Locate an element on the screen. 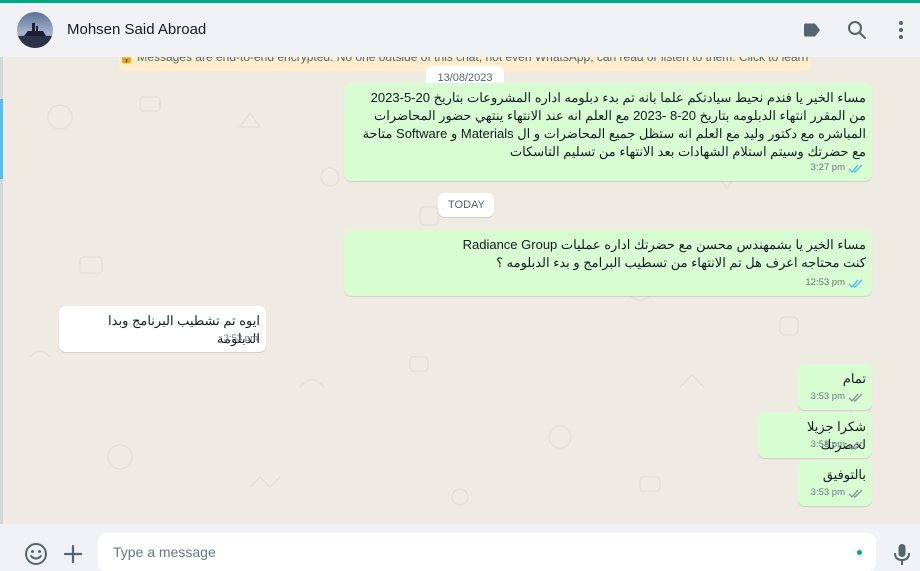  chat-header: Mohsen Said Abroad is located at coordinates (460, 30).